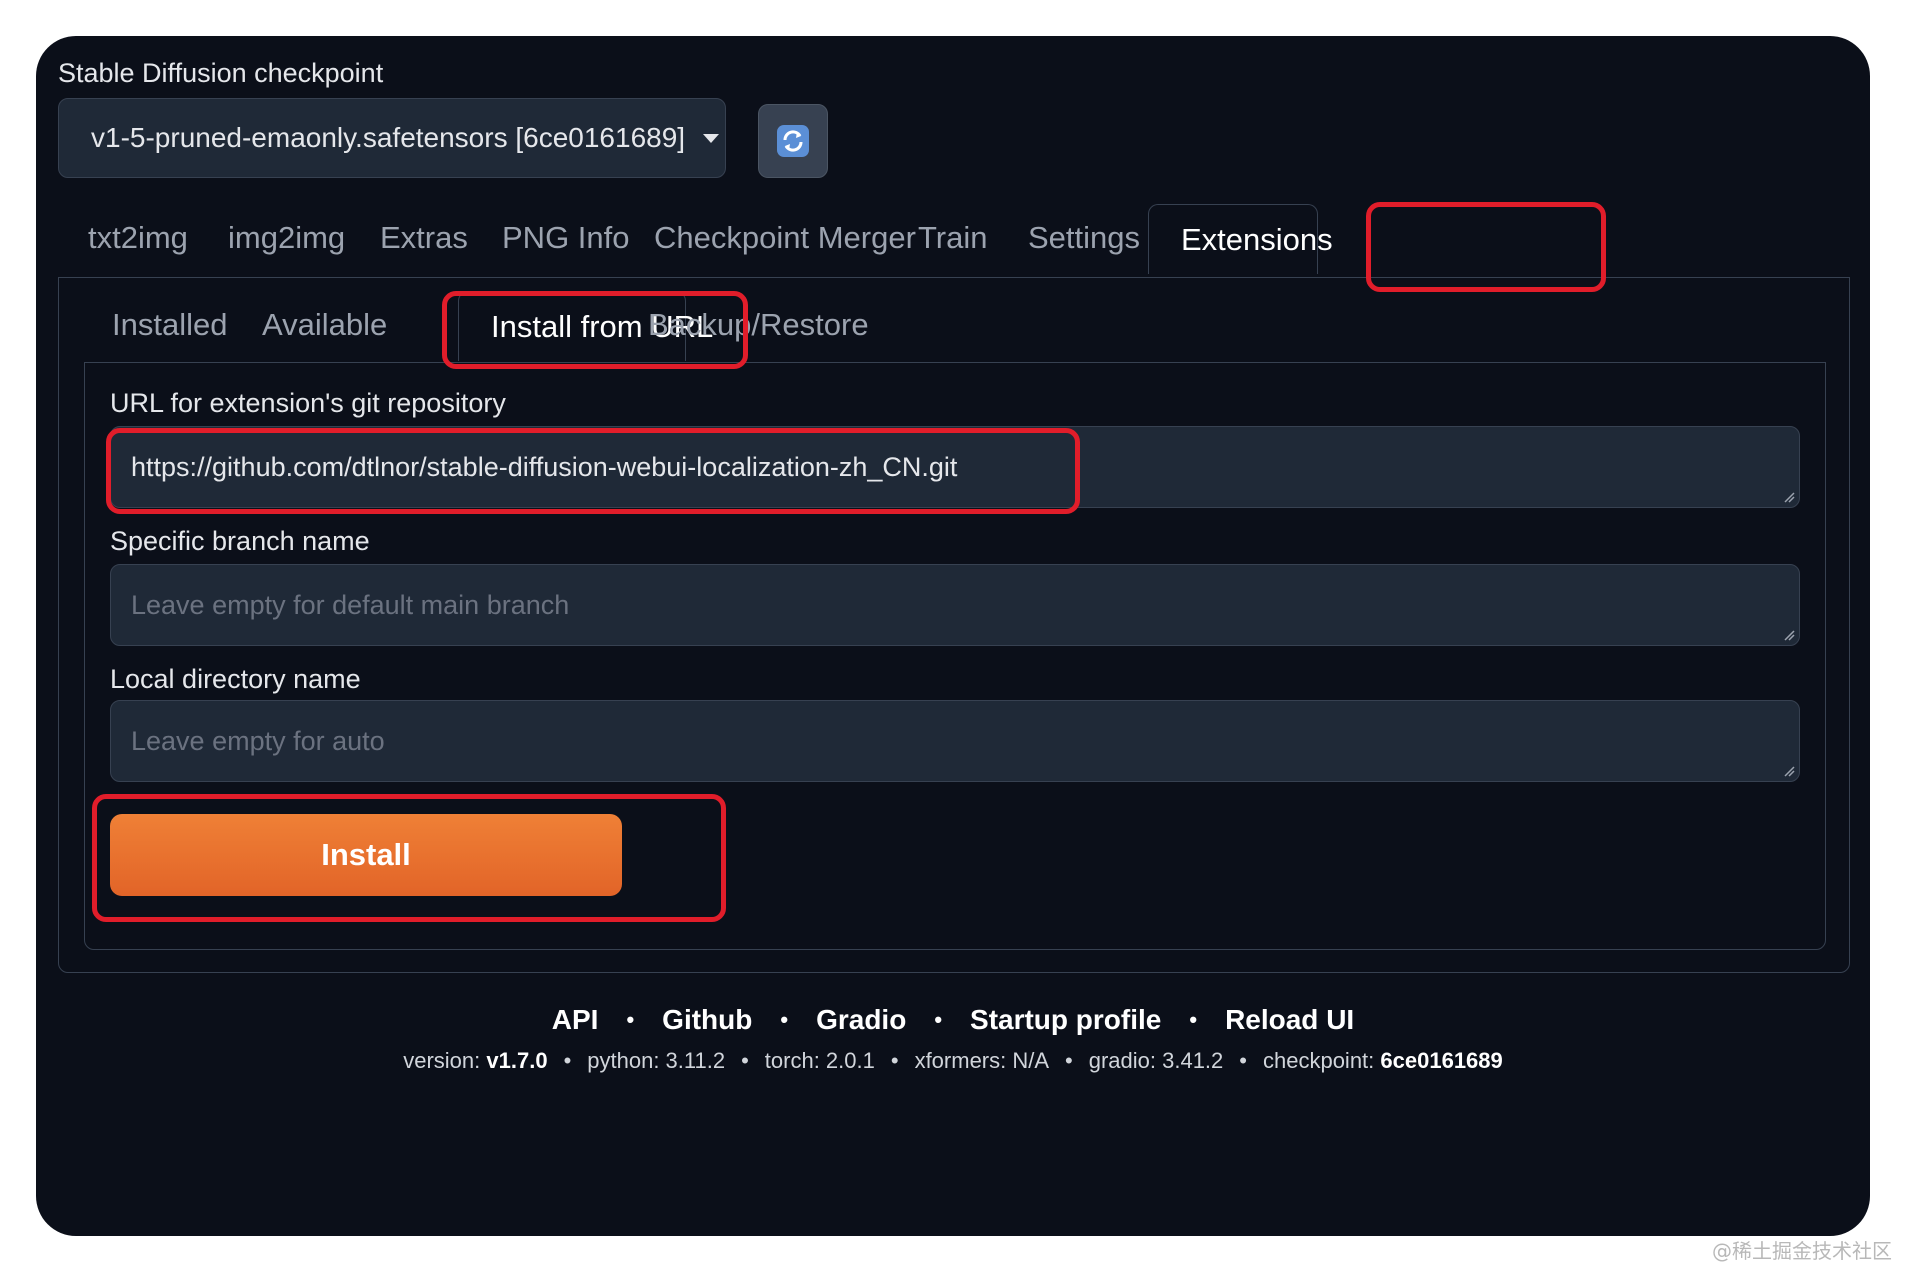 The image size is (1906, 1272). What do you see at coordinates (308, 403) in the screenshot?
I see `url-field-label: URL for extension's git repository` at bounding box center [308, 403].